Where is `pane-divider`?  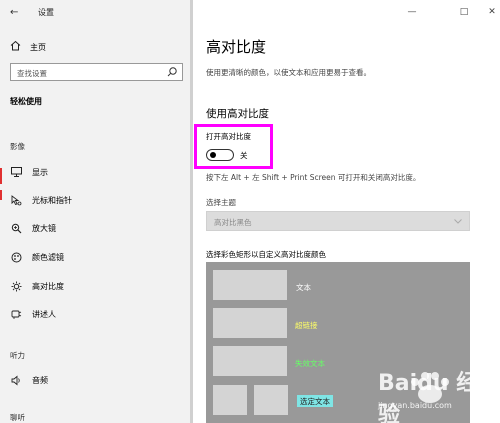 pane-divider is located at coordinates (191, 211).